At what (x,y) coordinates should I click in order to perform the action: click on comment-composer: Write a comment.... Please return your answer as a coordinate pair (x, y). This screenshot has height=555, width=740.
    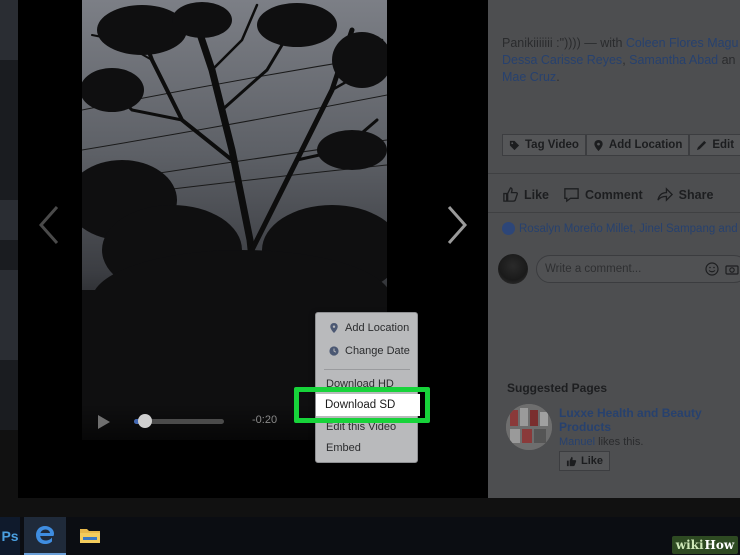
    Looking at the image, I should click on (619, 269).